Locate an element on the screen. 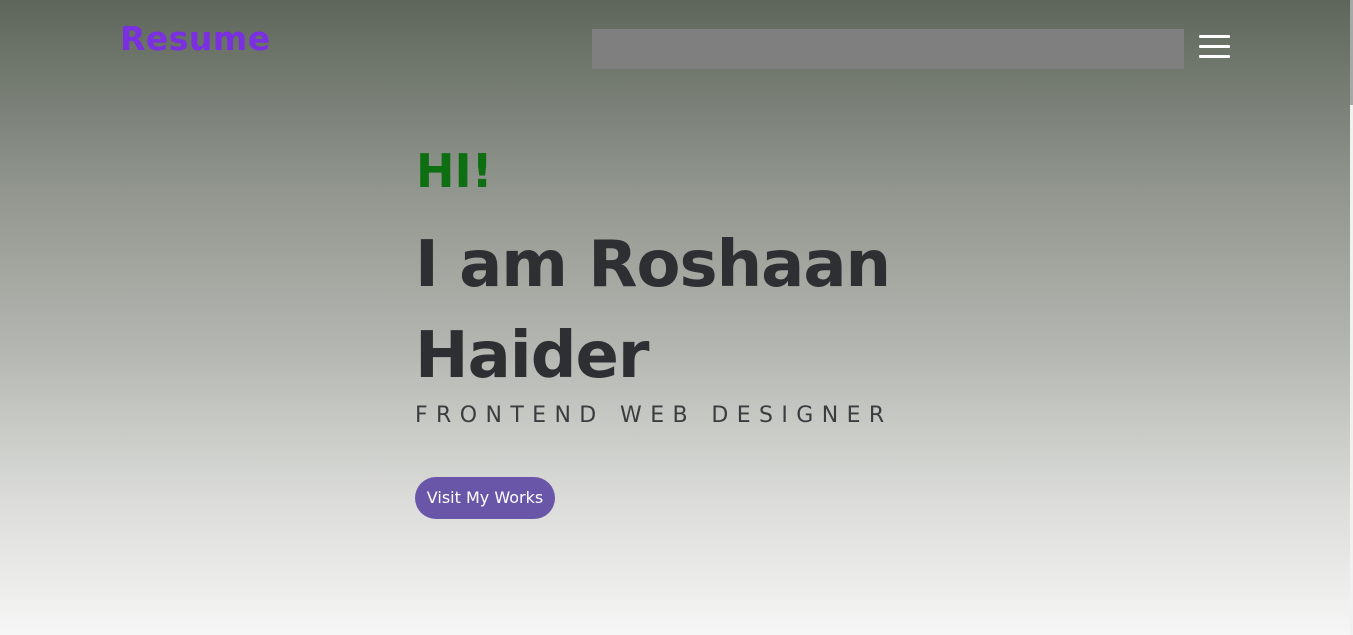  search-input is located at coordinates (888, 49).